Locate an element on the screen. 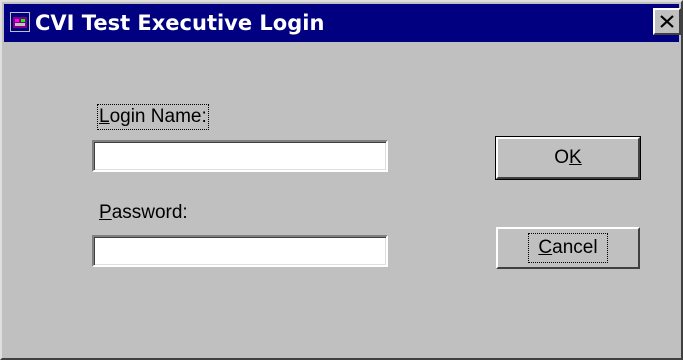  window-title: CVI Test Executive Login is located at coordinates (180, 23).